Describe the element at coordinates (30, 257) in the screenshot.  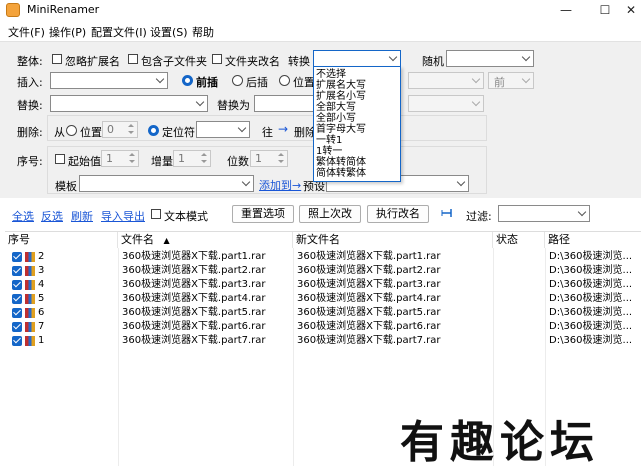
I see `rar-file-icon` at that location.